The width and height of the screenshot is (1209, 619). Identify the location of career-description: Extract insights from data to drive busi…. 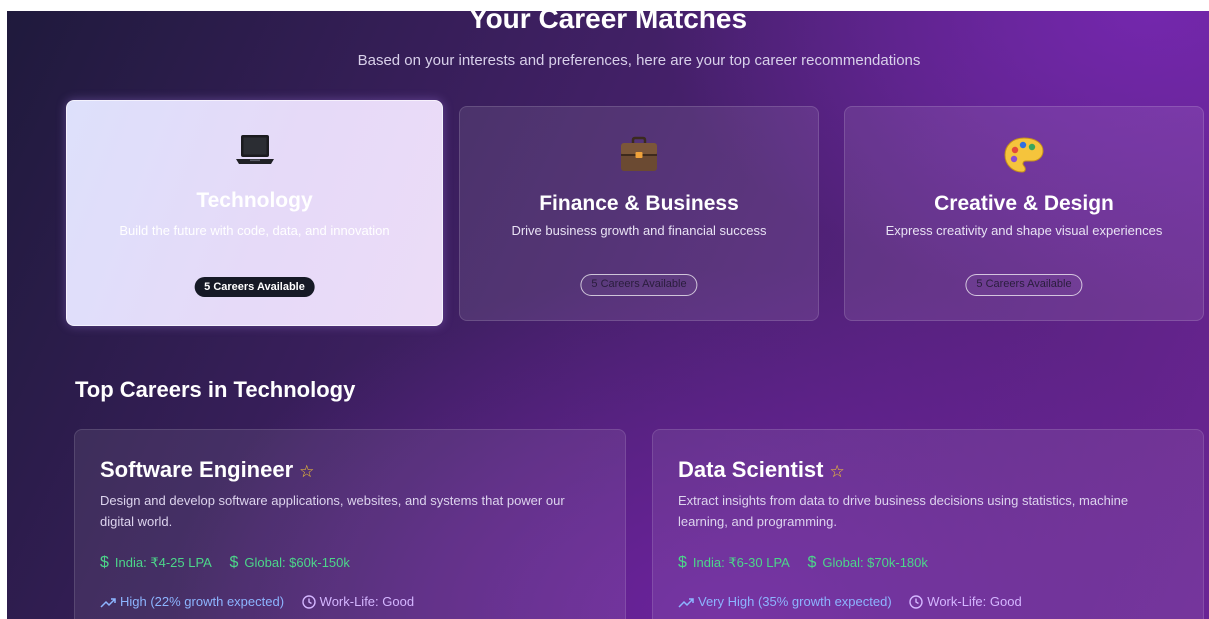
(903, 511).